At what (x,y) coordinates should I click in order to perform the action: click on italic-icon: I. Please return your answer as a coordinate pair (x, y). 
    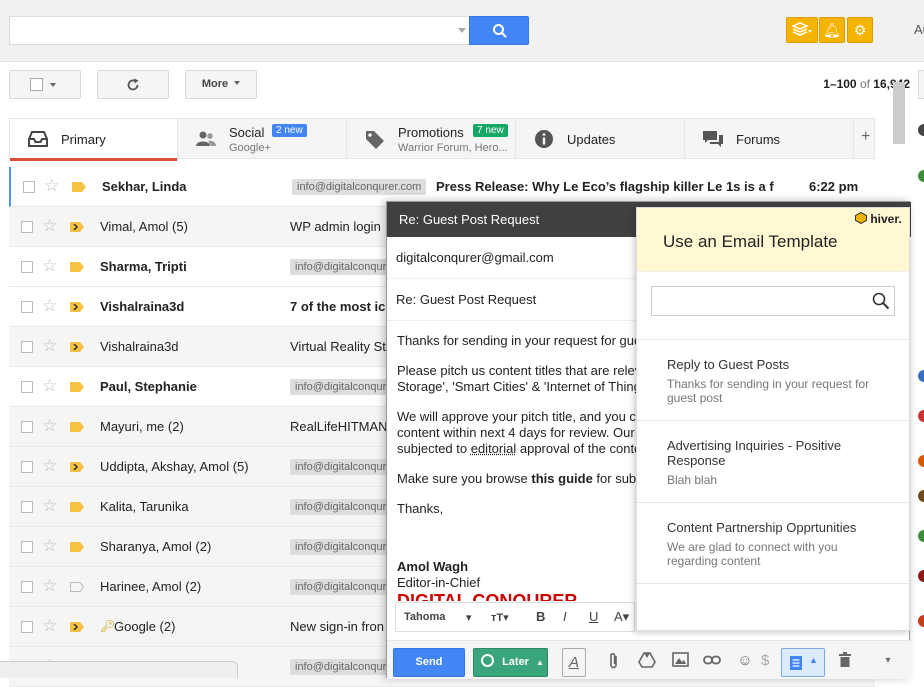
    Looking at the image, I should click on (565, 616).